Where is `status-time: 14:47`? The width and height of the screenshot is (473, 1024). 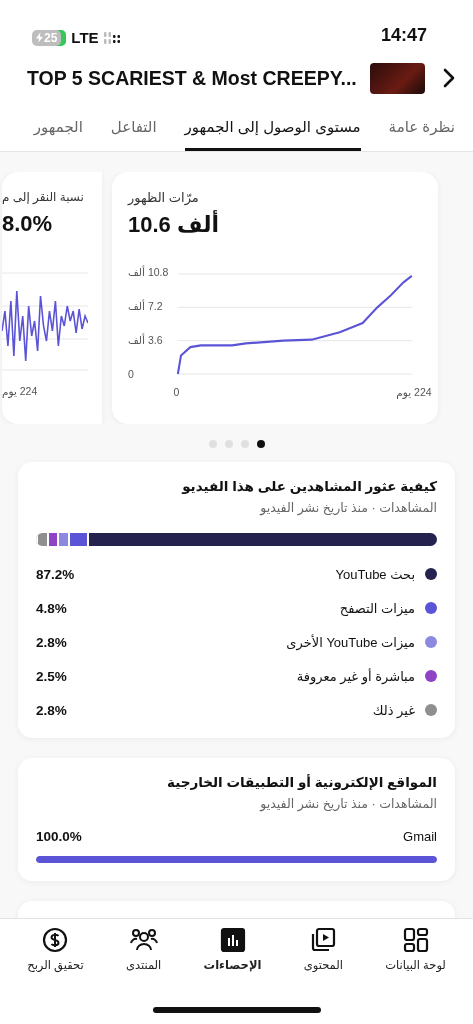
status-time: 14:47 is located at coordinates (403, 35).